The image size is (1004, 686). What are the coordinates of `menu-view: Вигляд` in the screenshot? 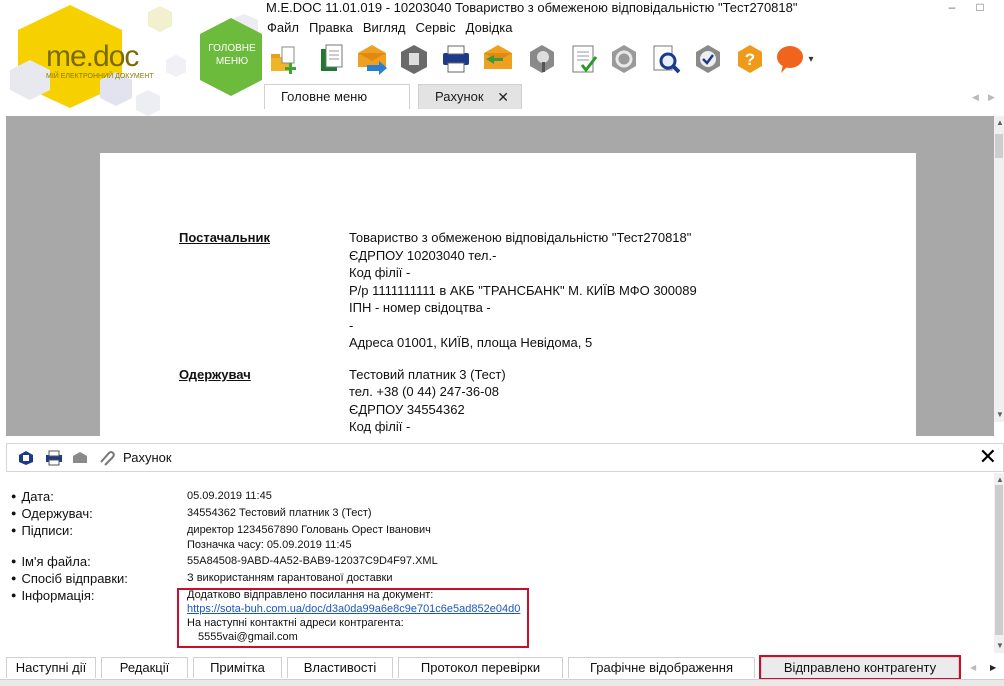 It's located at (384, 28).